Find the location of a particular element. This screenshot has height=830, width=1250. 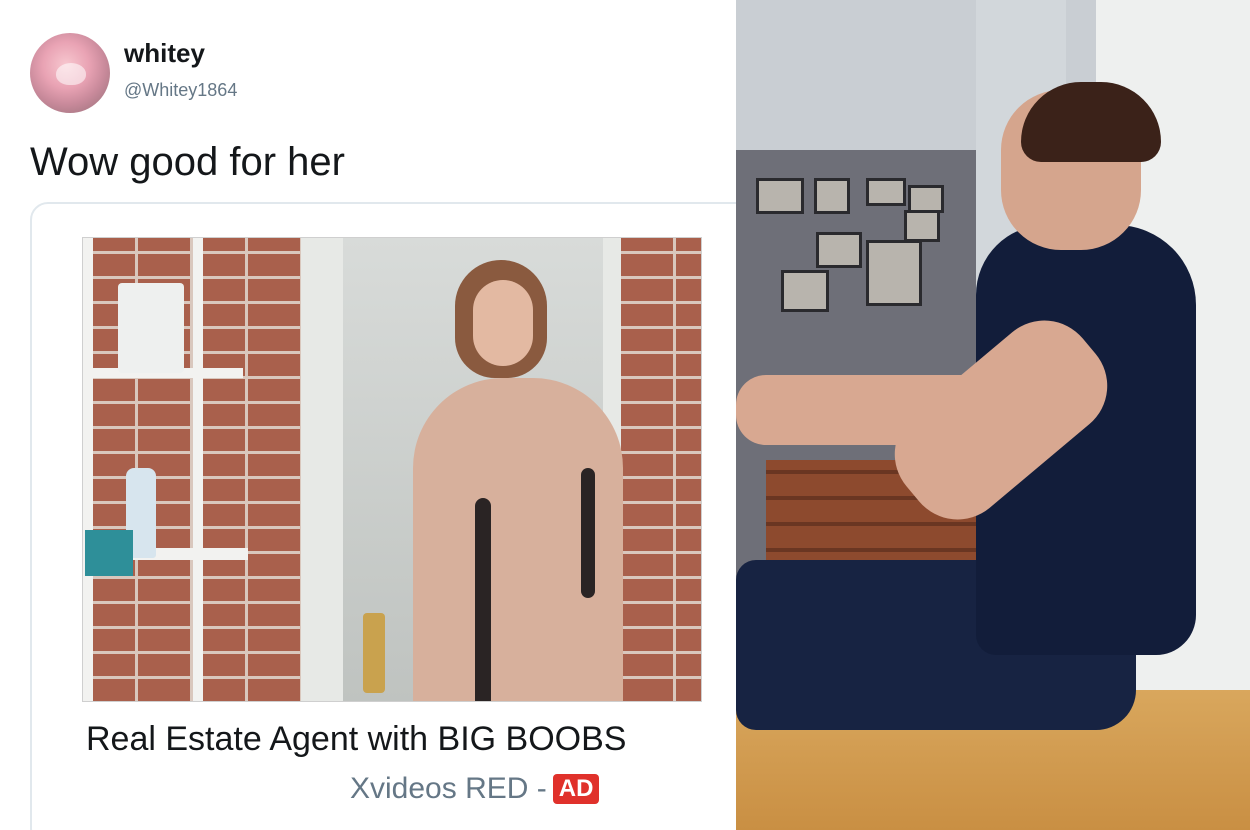

bucket is located at coordinates (151, 328).